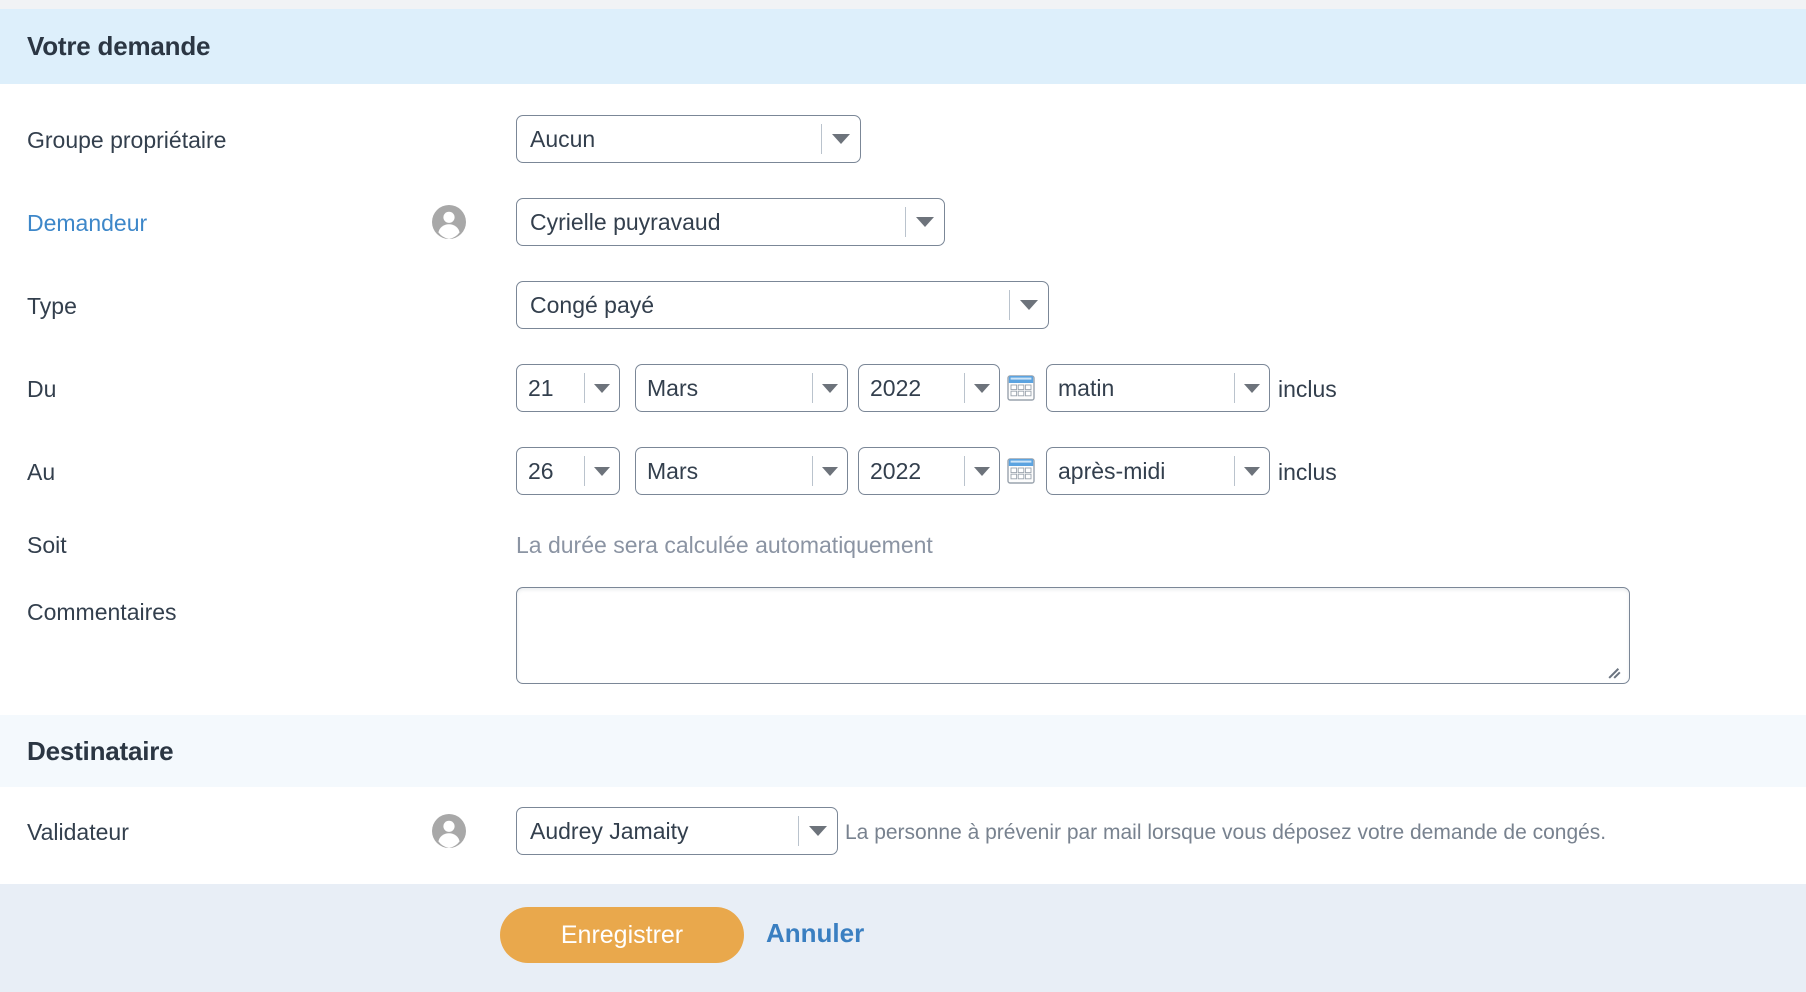 This screenshot has width=1806, height=992. I want to click on cancel-button: Annuler, so click(815, 933).